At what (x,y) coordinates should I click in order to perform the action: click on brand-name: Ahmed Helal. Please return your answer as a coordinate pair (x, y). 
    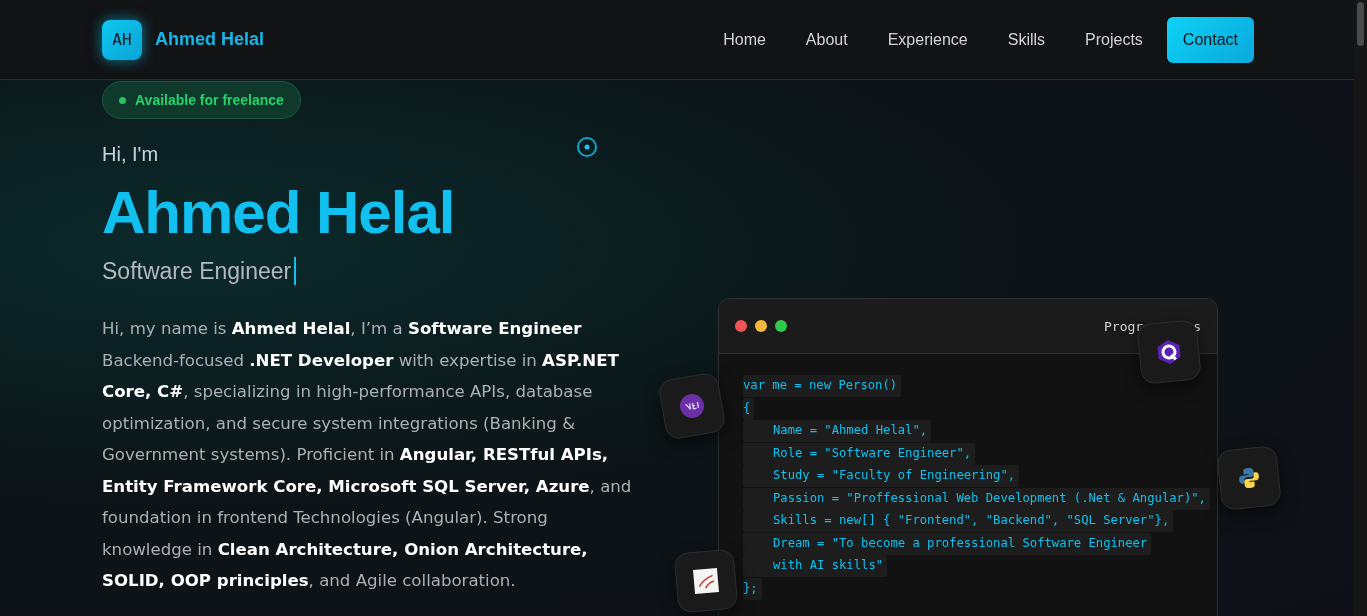
    Looking at the image, I should click on (210, 39).